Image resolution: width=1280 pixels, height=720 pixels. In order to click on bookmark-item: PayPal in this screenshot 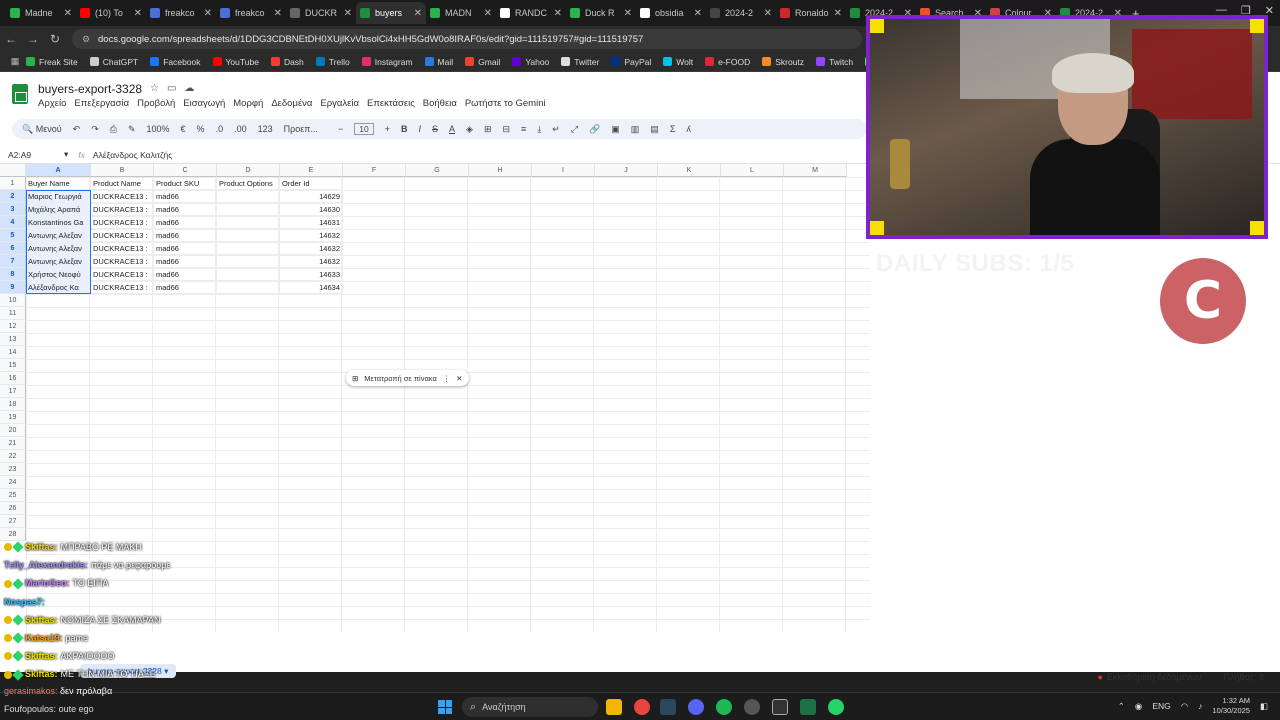, I will do `click(631, 62)`.